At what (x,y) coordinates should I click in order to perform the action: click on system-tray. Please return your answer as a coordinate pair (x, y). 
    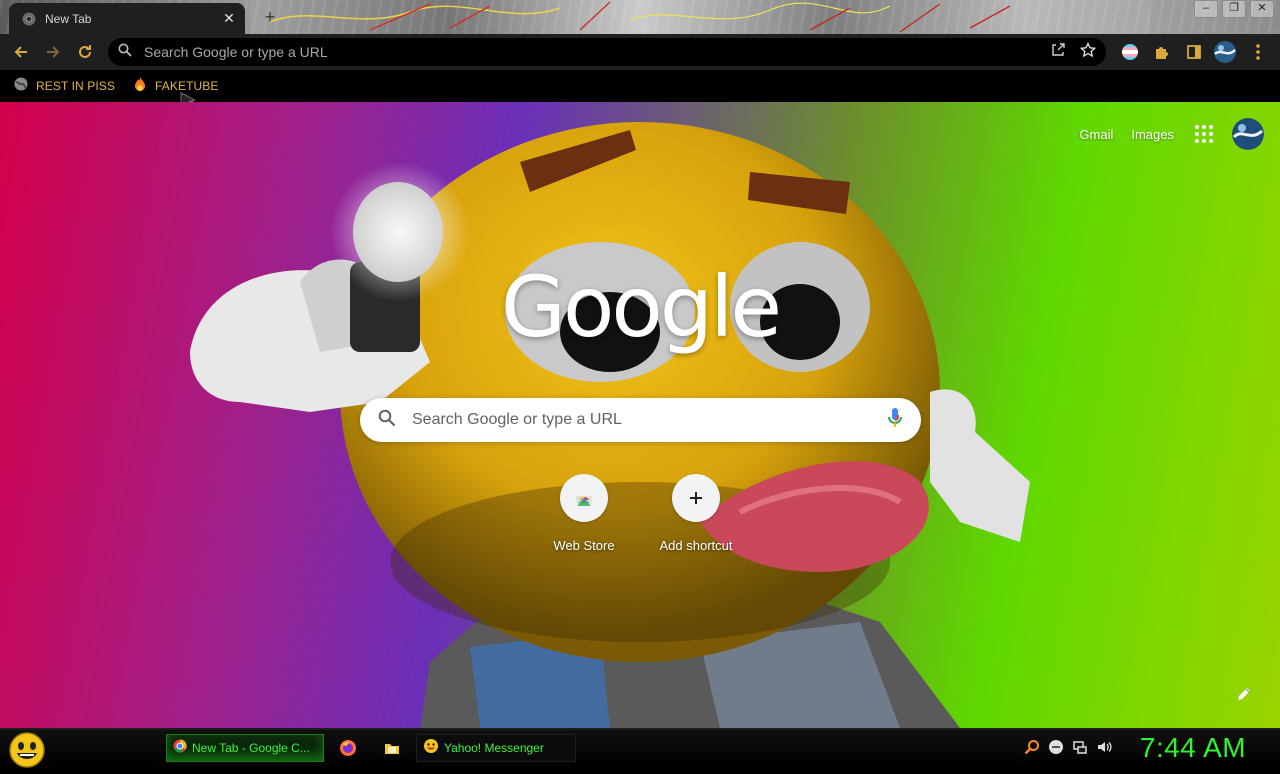
    Looking at the image, I should click on (1068, 747).